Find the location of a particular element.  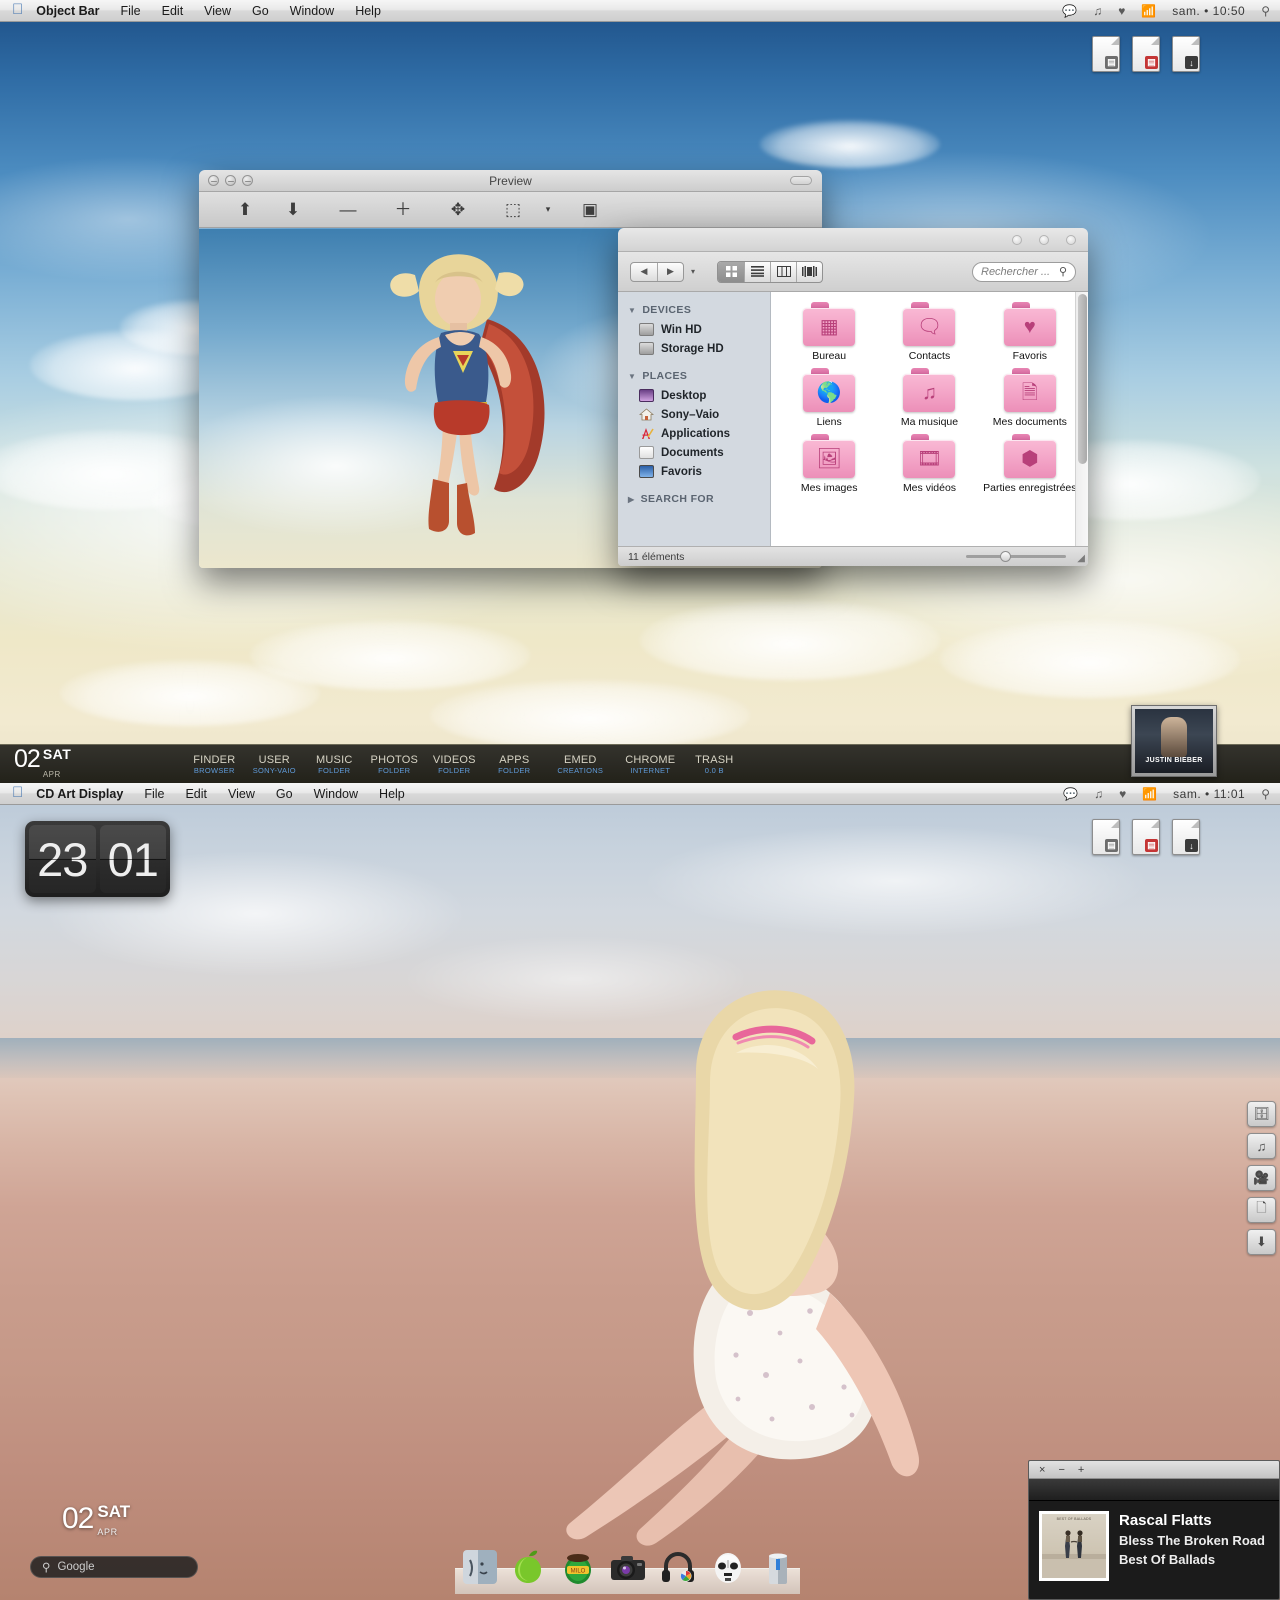

vertical-scrollbar is located at coordinates (1081, 419).